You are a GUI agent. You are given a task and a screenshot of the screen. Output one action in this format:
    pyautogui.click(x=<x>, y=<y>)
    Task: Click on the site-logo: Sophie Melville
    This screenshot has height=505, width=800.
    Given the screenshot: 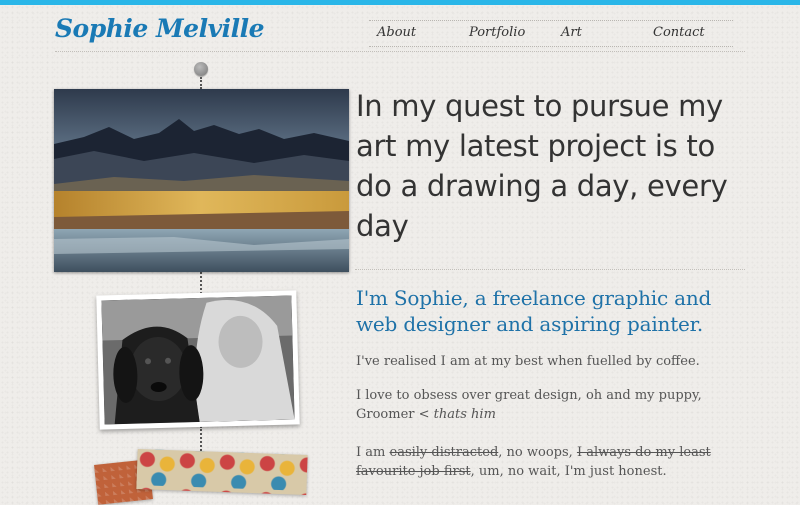 What is the action you would take?
    pyautogui.click(x=160, y=28)
    